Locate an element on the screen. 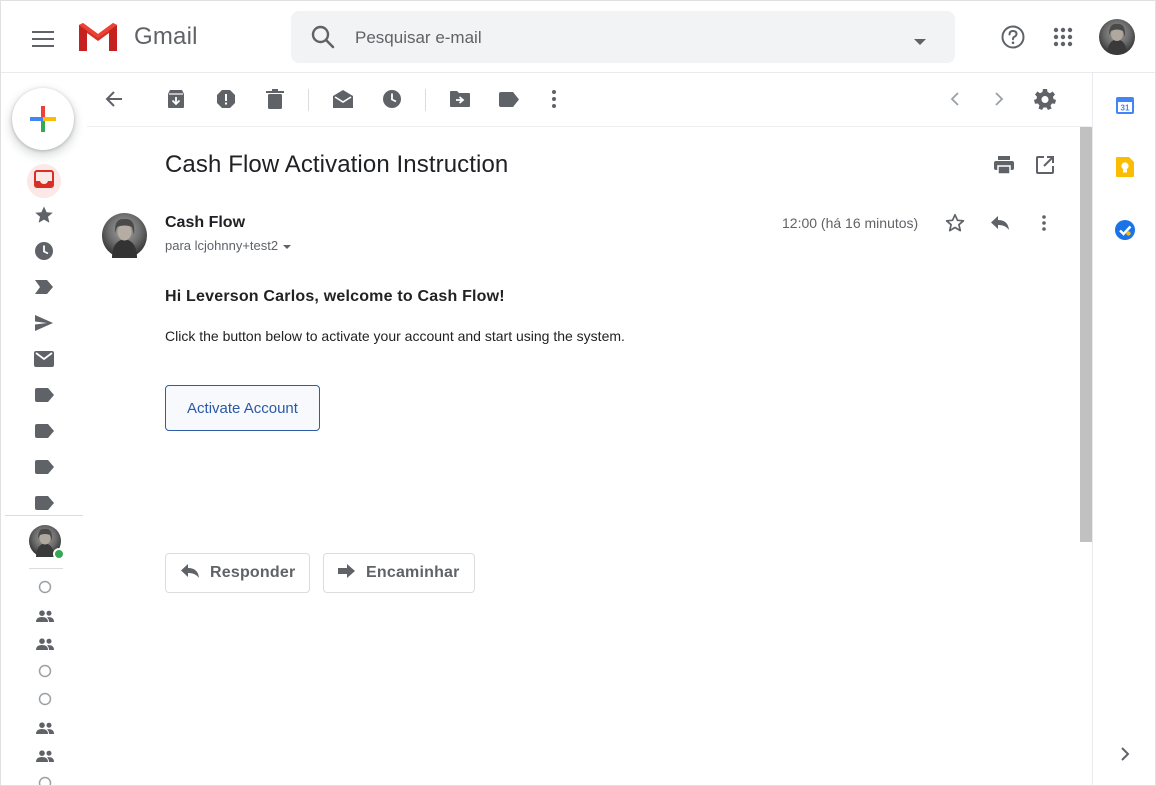 The image size is (1156, 786). activate-account-button: Activate Account is located at coordinates (242, 408).